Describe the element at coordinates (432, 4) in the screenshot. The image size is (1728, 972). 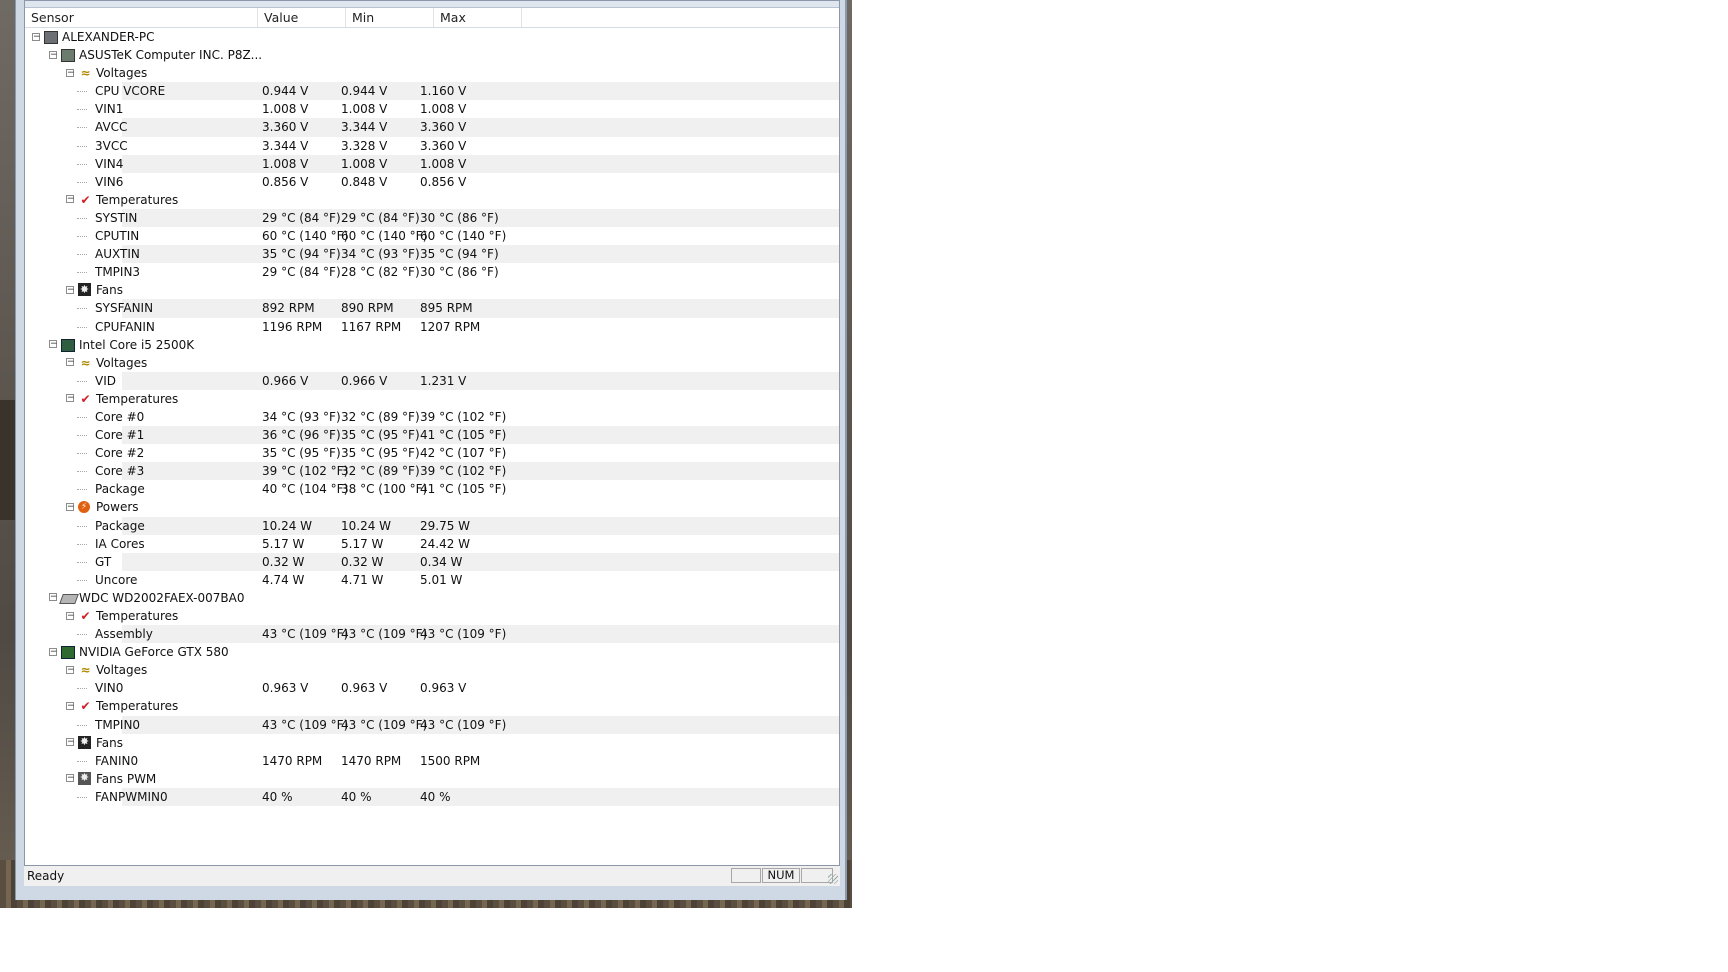
I see `menu-strip-edge` at that location.